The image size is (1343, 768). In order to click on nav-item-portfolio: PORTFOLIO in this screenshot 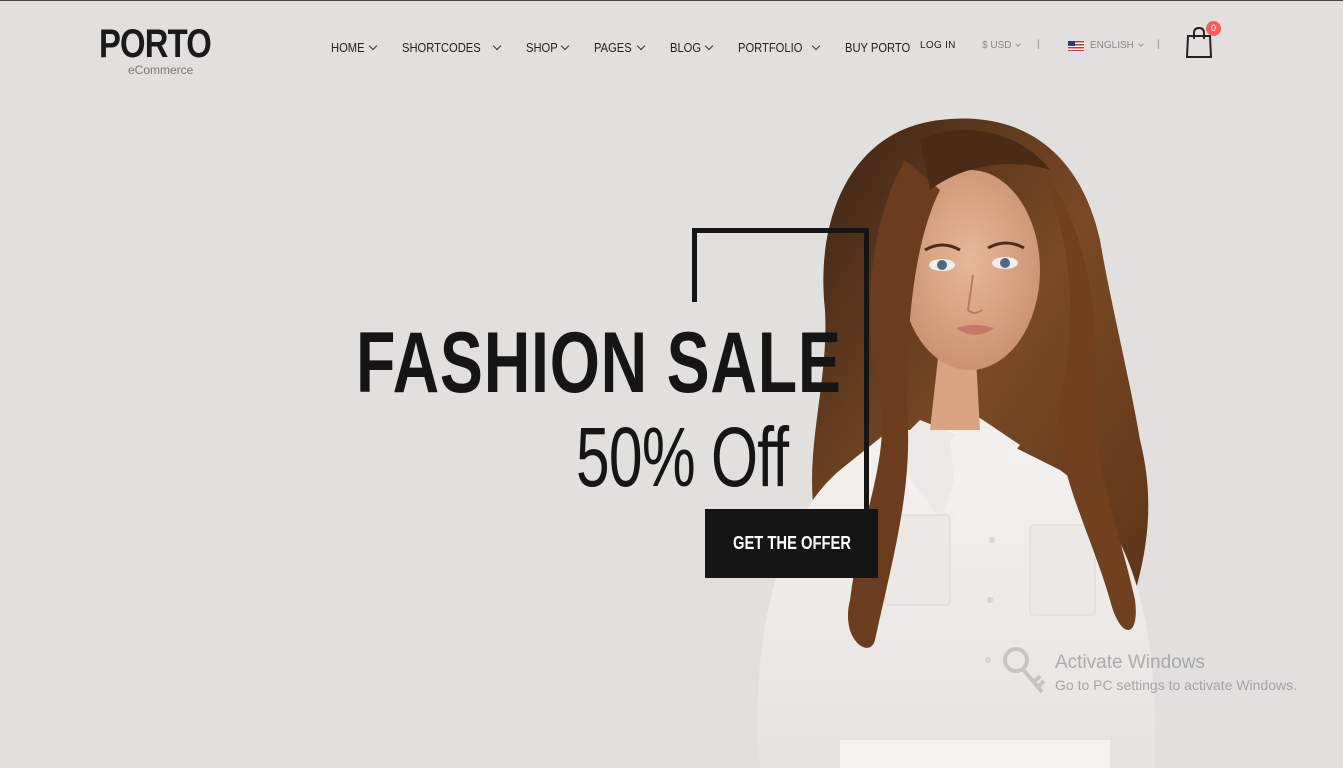, I will do `click(779, 47)`.